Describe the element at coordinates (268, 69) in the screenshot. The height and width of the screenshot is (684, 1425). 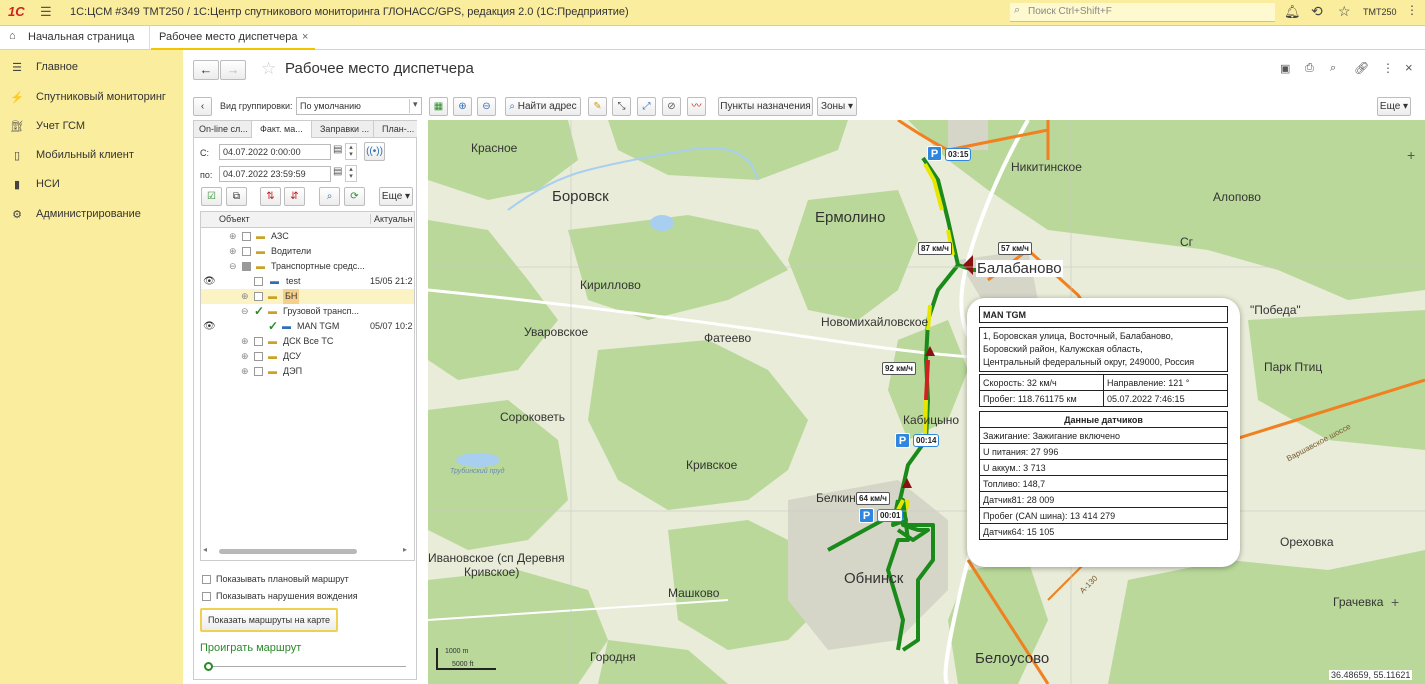
I see `favorite-star-icon: ☆` at that location.